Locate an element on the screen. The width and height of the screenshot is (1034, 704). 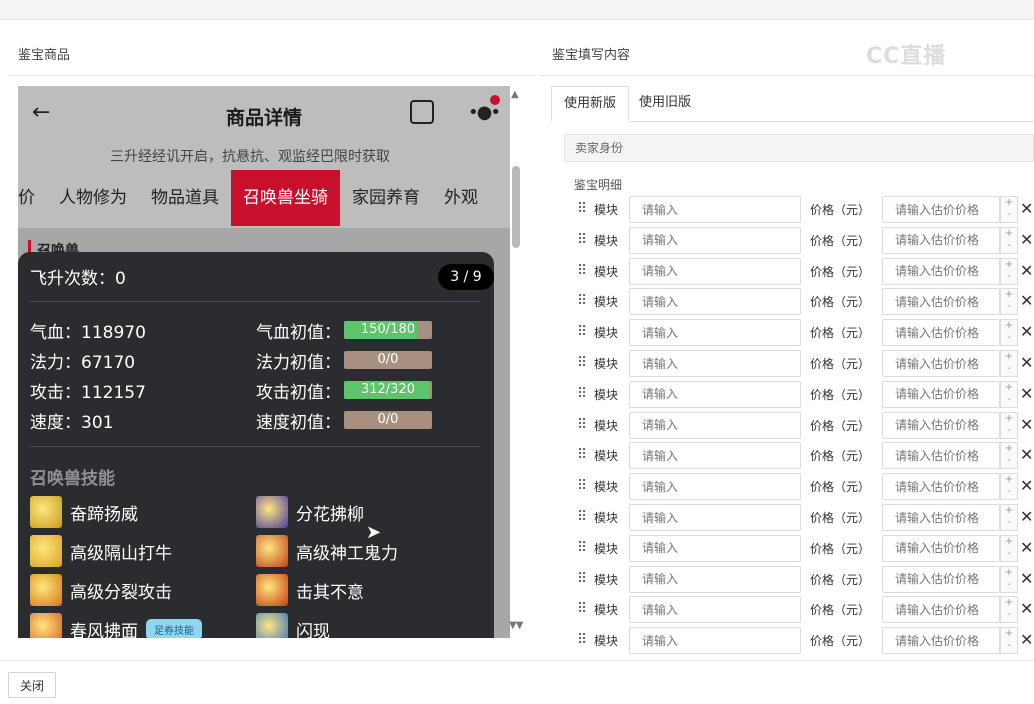
skill-item: 闪现 is located at coordinates (293, 625).